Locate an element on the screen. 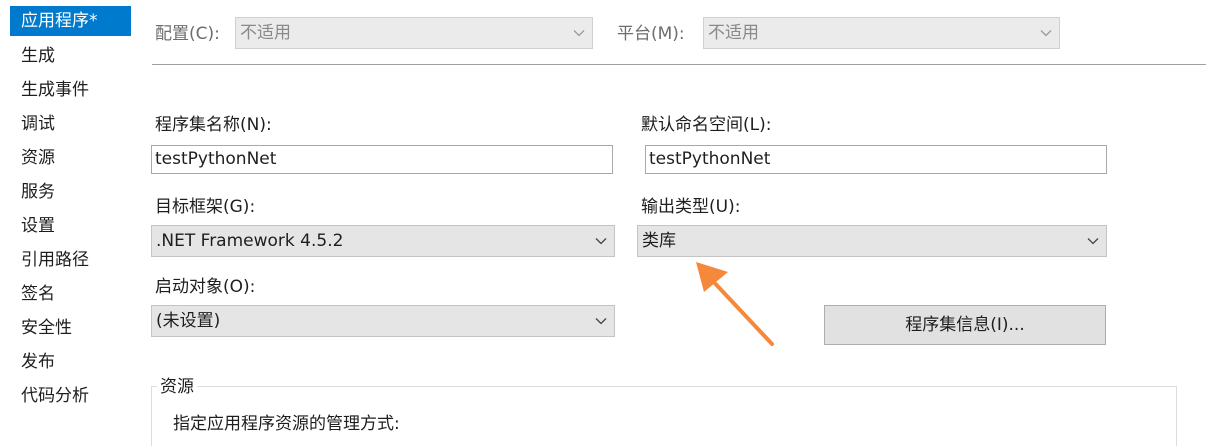 Image resolution: width=1206 pixels, height=446 pixels. platform-label: 平台(M): is located at coordinates (651, 34).